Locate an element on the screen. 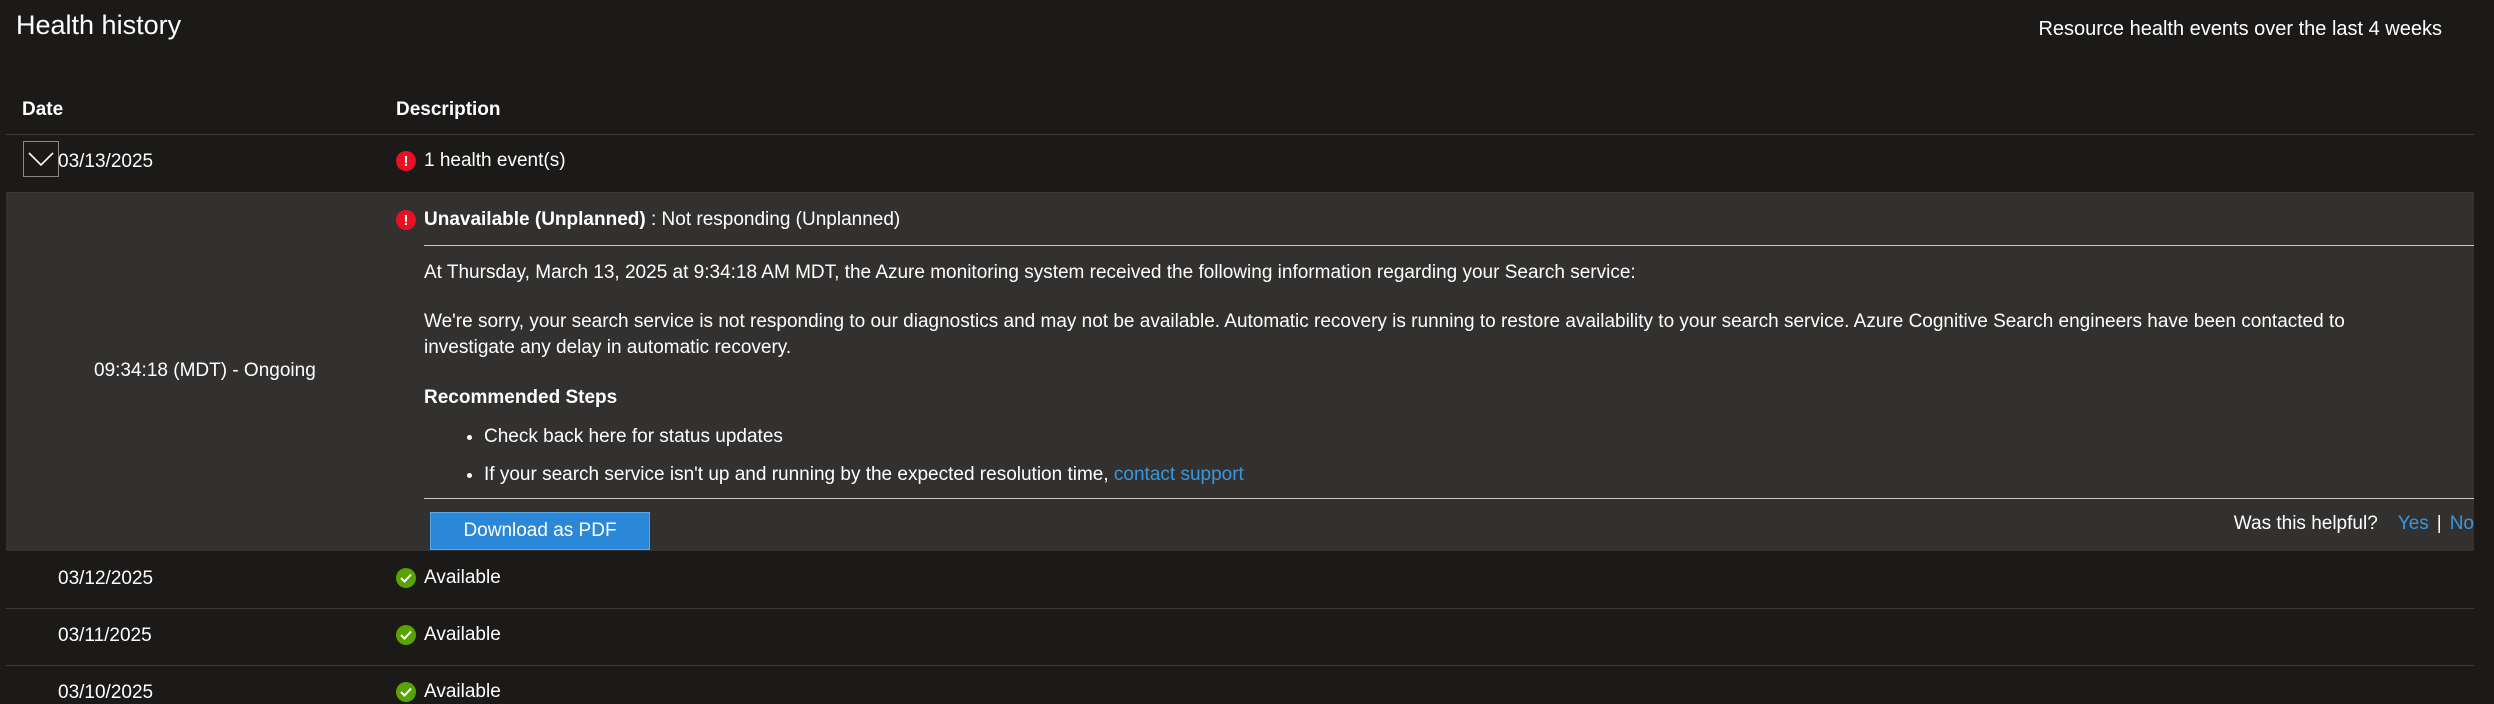  row-description: ! 1 health event(s) is located at coordinates (481, 161).